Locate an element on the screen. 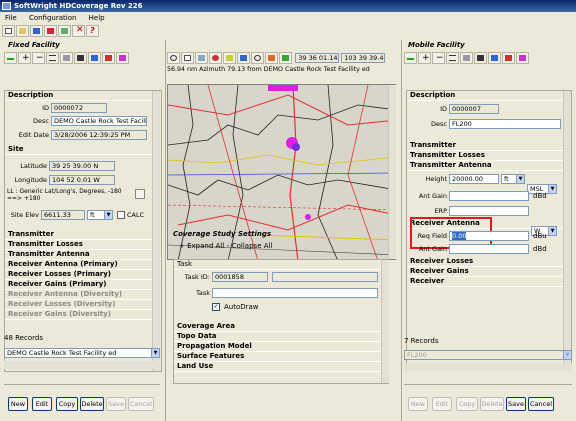 Image resolution: width=576 pixels, height=421 pixels. fixed-section-transmitter-losses: Transmitter Losses is located at coordinates (83, 245).